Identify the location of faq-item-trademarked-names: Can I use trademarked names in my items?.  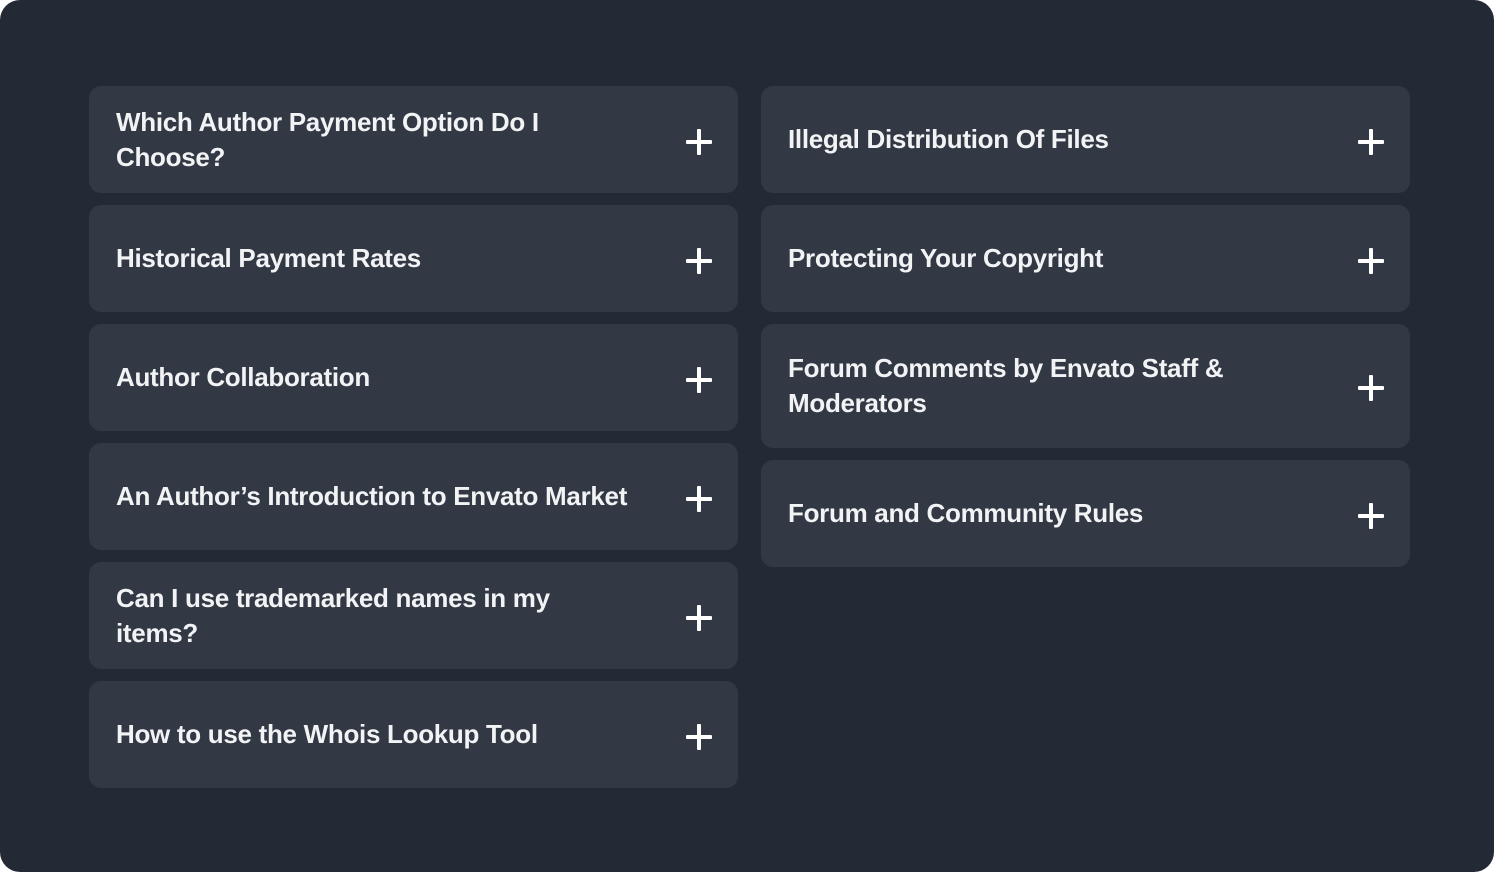
(413, 615).